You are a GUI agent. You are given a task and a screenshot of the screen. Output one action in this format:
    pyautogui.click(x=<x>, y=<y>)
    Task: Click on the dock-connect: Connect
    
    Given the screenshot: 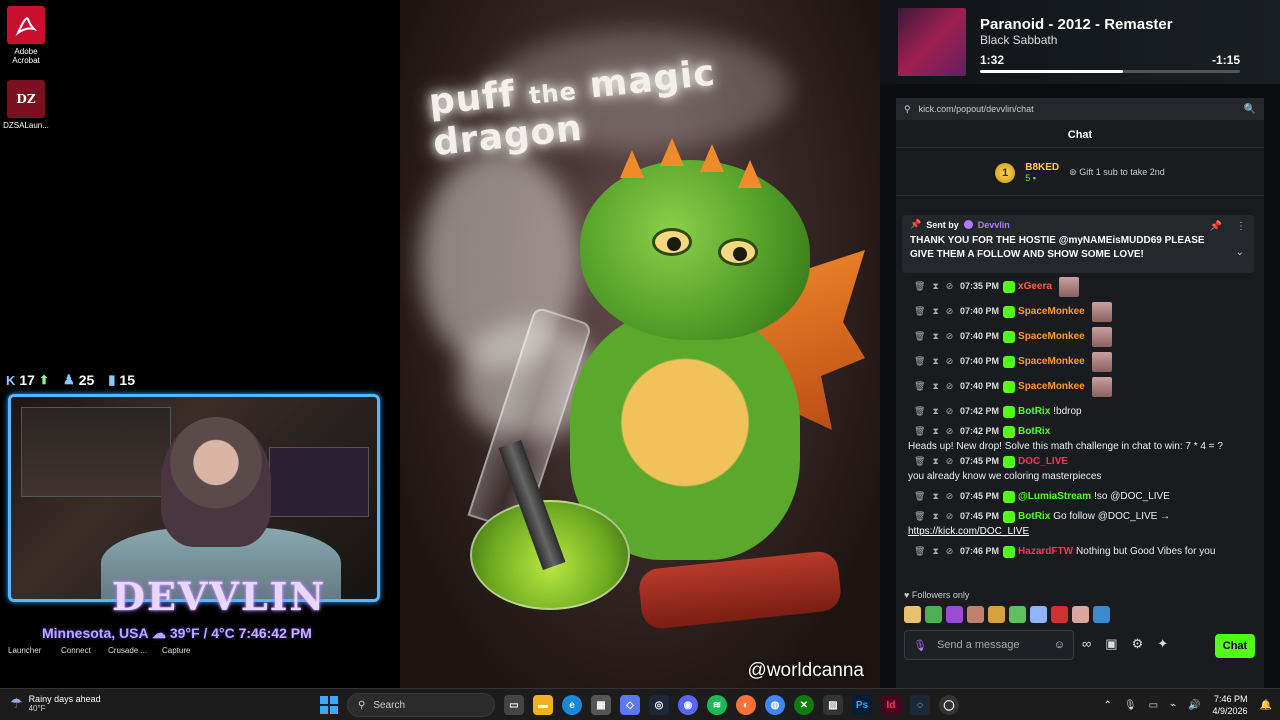 What is the action you would take?
    pyautogui.click(x=76, y=650)
    